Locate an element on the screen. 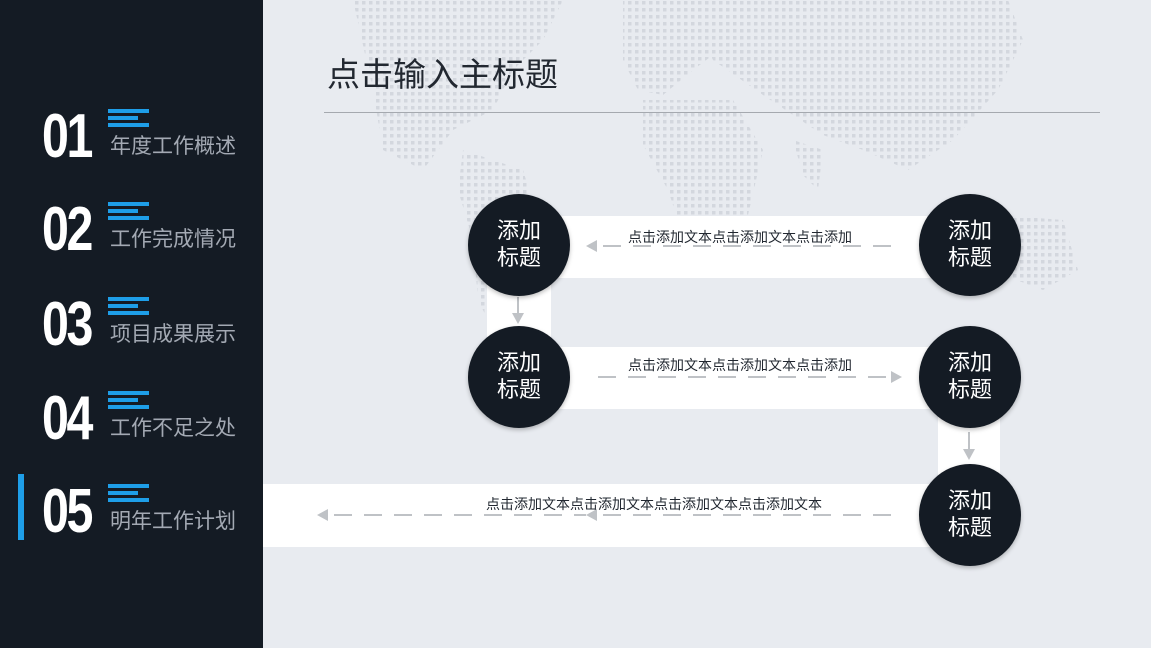  nav-number: 05 is located at coordinates (67, 511).